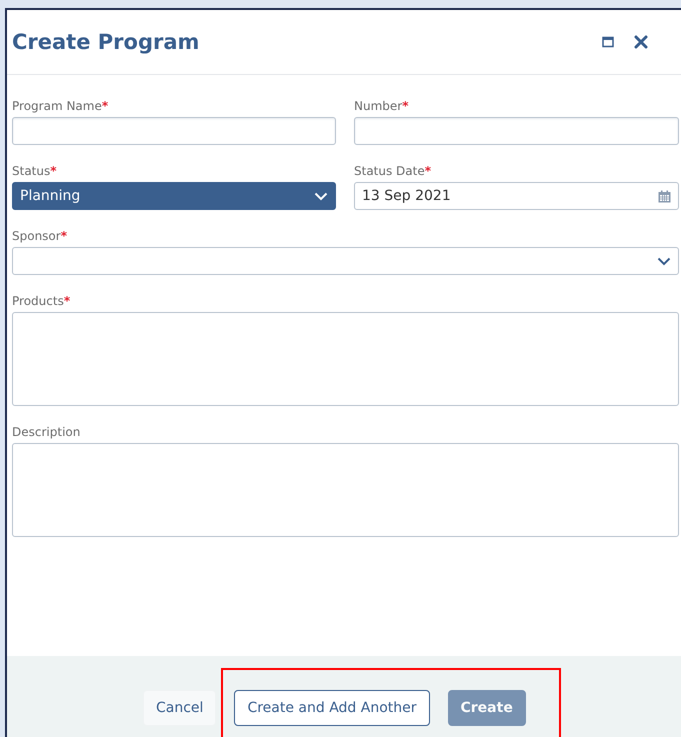 The height and width of the screenshot is (737, 681). I want to click on field-label: Status*, so click(35, 171).